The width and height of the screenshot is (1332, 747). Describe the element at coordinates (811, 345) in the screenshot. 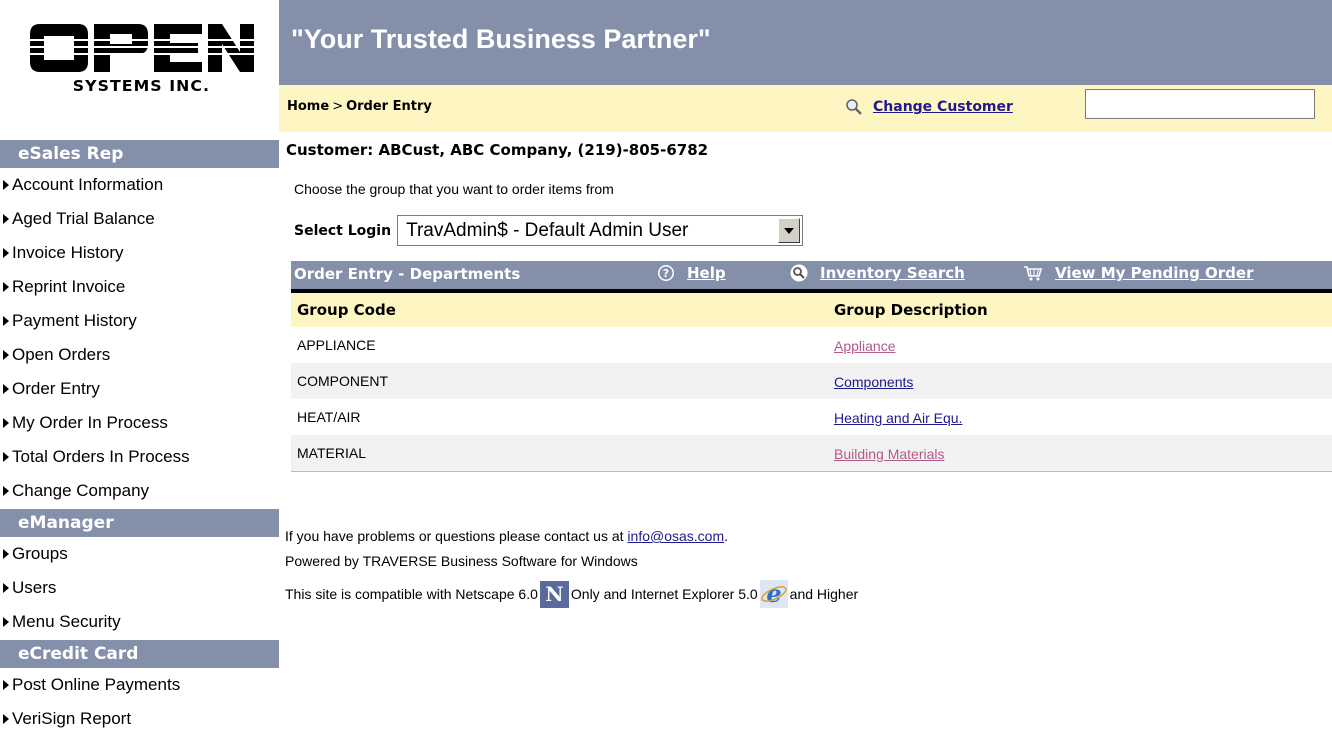

I see `table-row: APPLIANCE Appliance` at that location.